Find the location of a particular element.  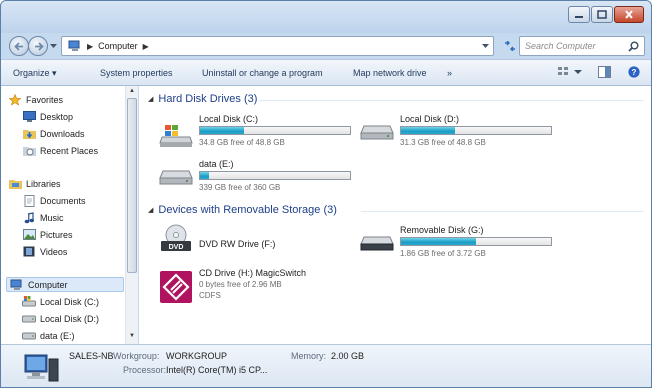

nav-desktop: Desktop is located at coordinates (47, 116).